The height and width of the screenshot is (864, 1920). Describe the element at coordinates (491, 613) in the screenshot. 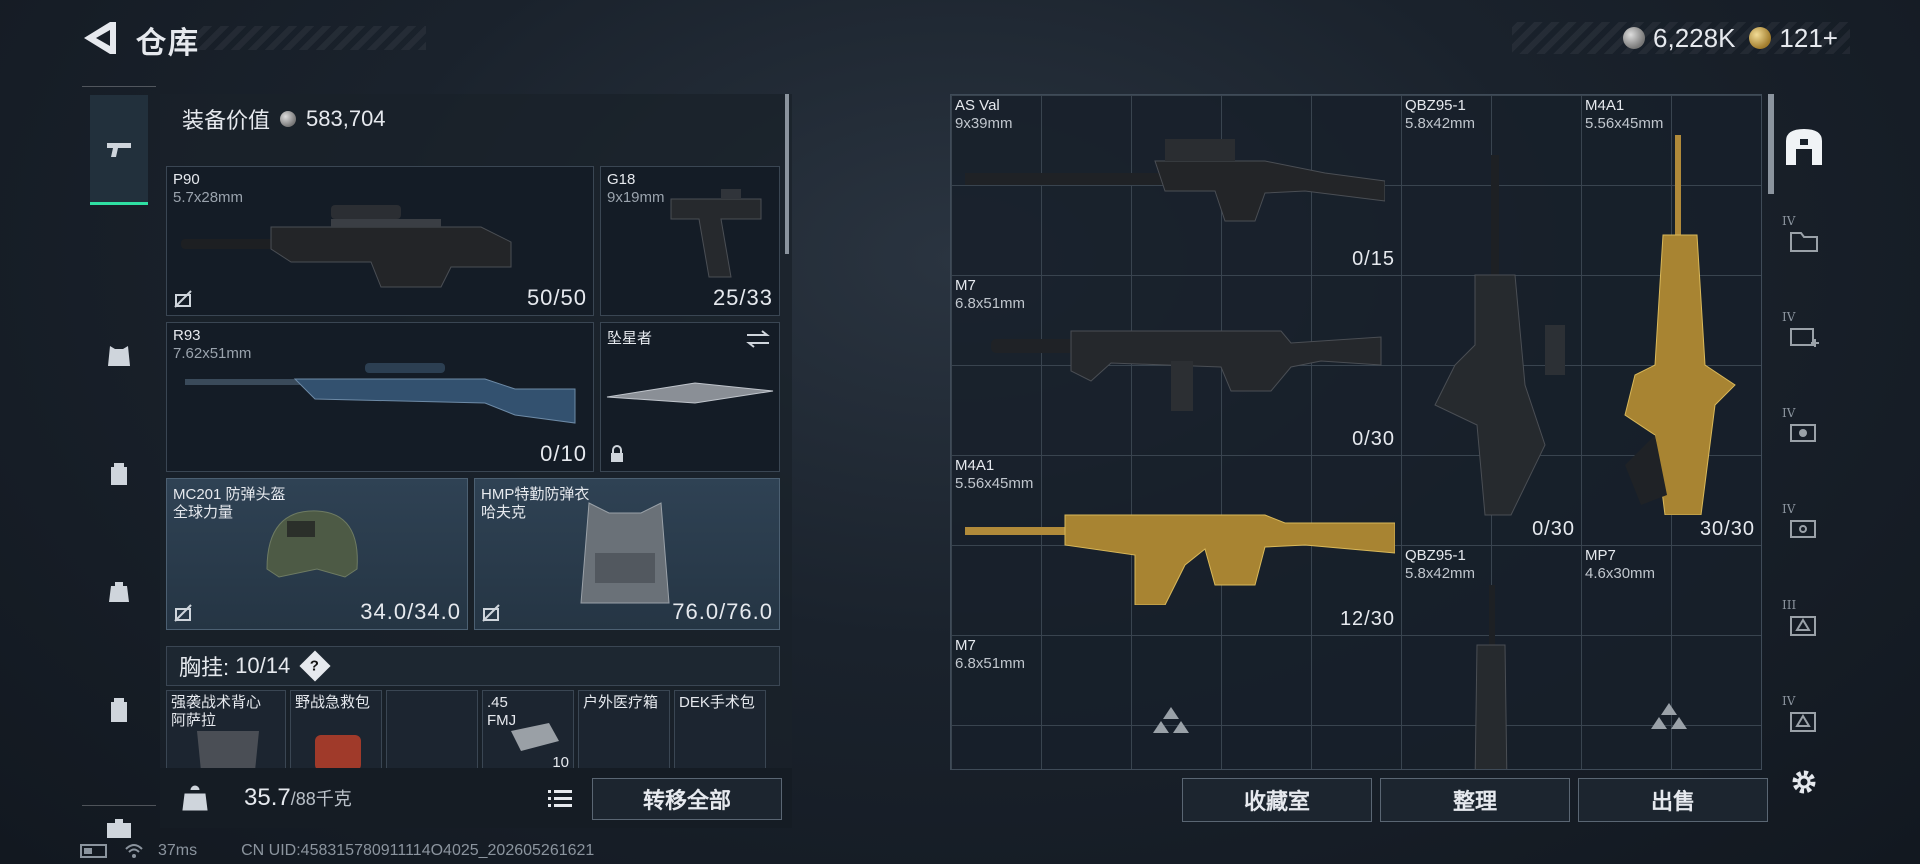

I see `no-insure-icon` at that location.